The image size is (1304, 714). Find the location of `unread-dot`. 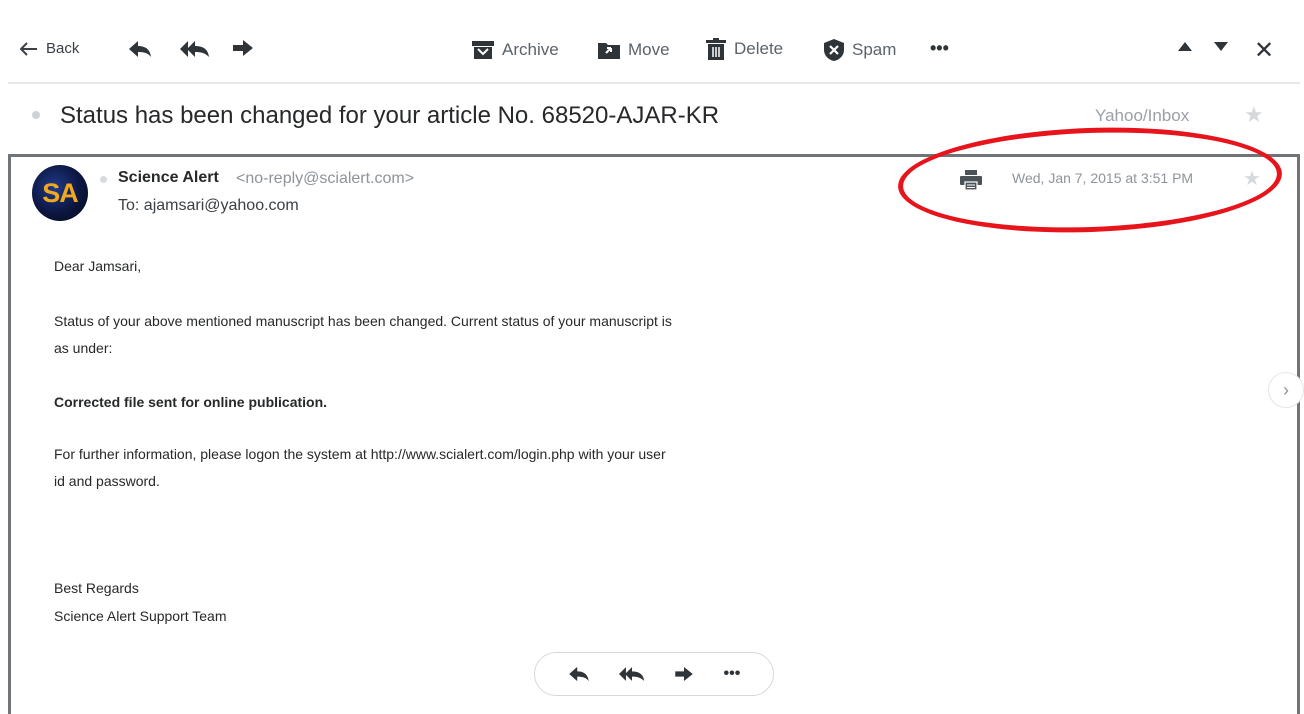

unread-dot is located at coordinates (36, 115).